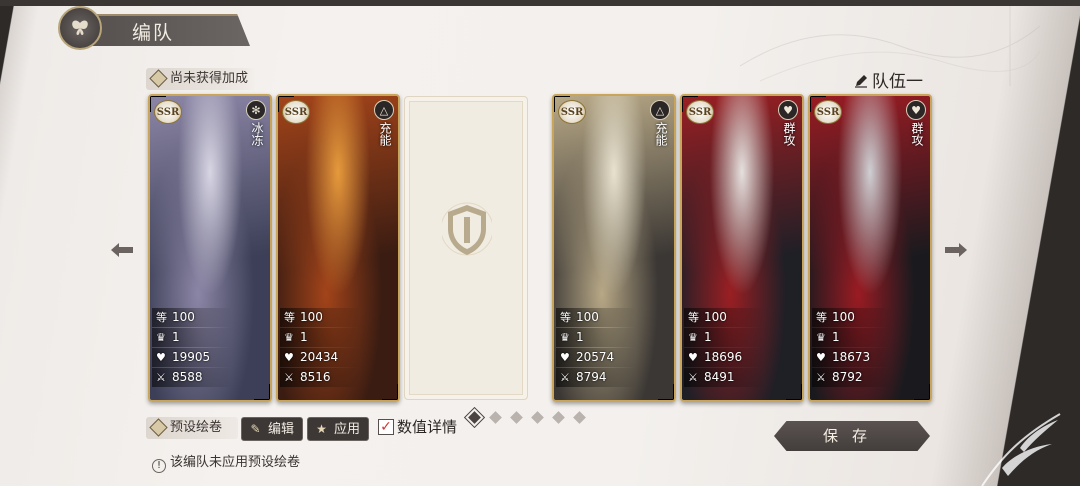 The image size is (1080, 486). Describe the element at coordinates (272, 429) in the screenshot. I see `edit-preset-button: ✎ 编辑` at that location.